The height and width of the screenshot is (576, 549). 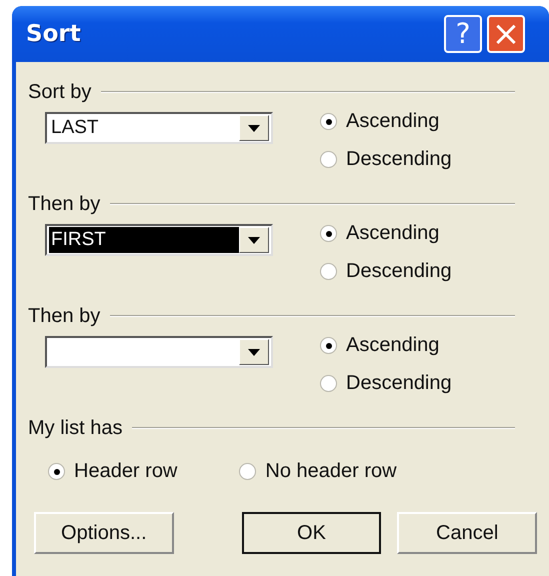 What do you see at coordinates (75, 428) in the screenshot?
I see `group-label: My list has` at bounding box center [75, 428].